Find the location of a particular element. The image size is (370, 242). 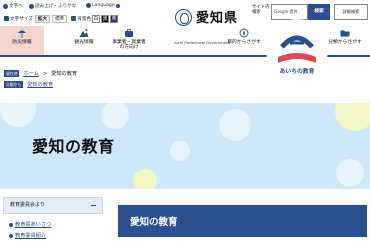

breadcrumb-current: 愛知の教育 is located at coordinates (64, 74).